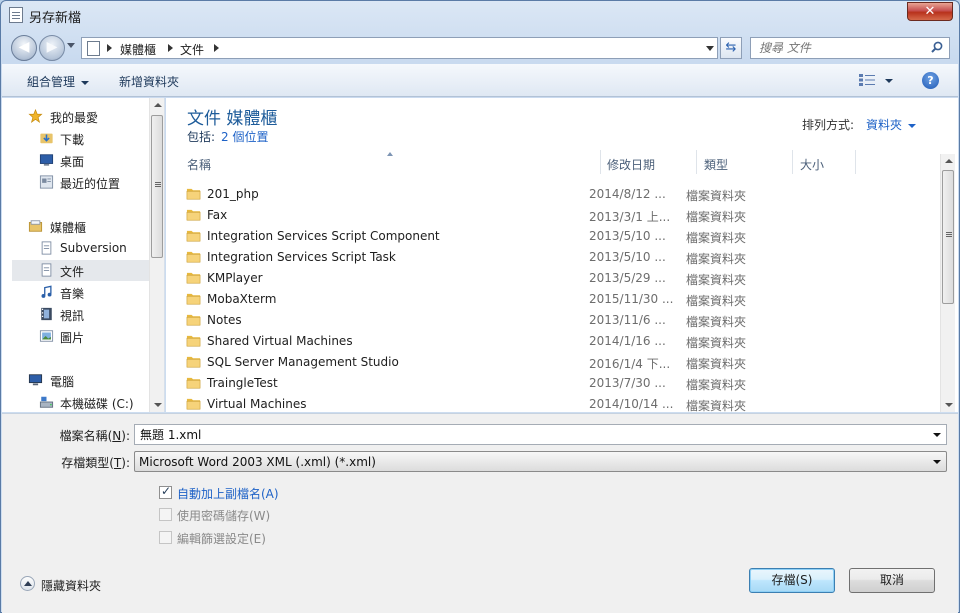  I want to click on arrange-by-value: 資料夾, so click(884, 125).